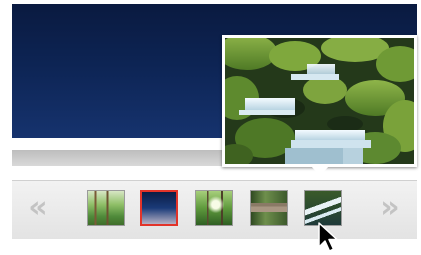  Describe the element at coordinates (387, 208) in the screenshot. I see `double-chevron-right-icon: »` at that location.